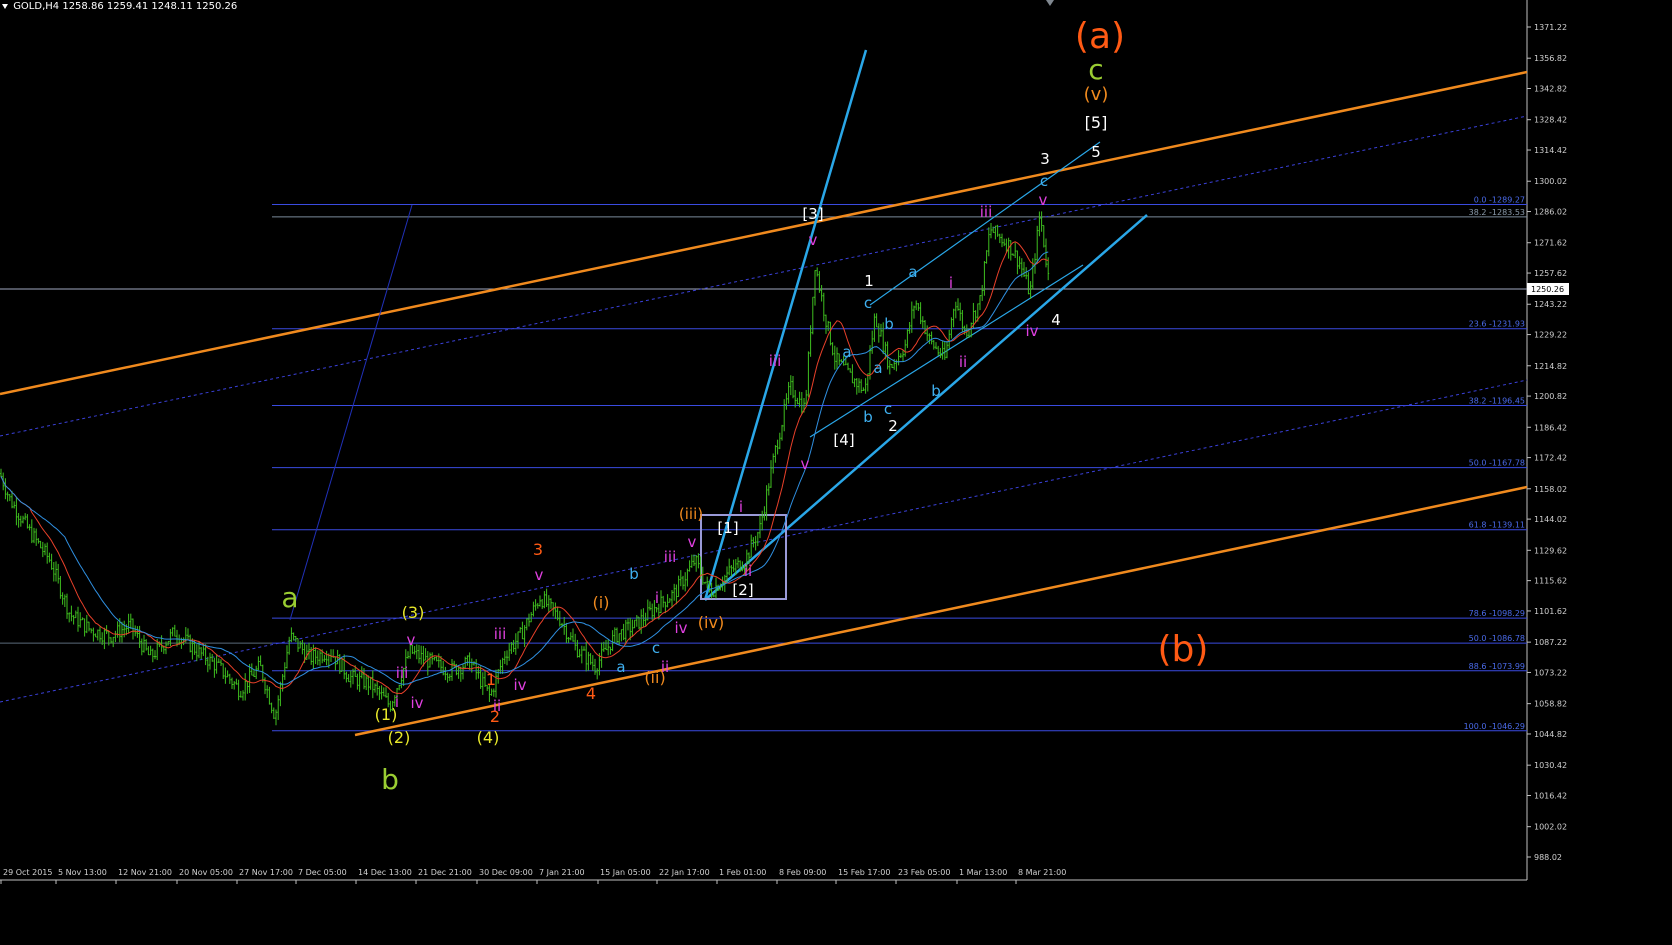 The image size is (1672, 945). What do you see at coordinates (869, 281) in the screenshot?
I see `wave-label: 1` at bounding box center [869, 281].